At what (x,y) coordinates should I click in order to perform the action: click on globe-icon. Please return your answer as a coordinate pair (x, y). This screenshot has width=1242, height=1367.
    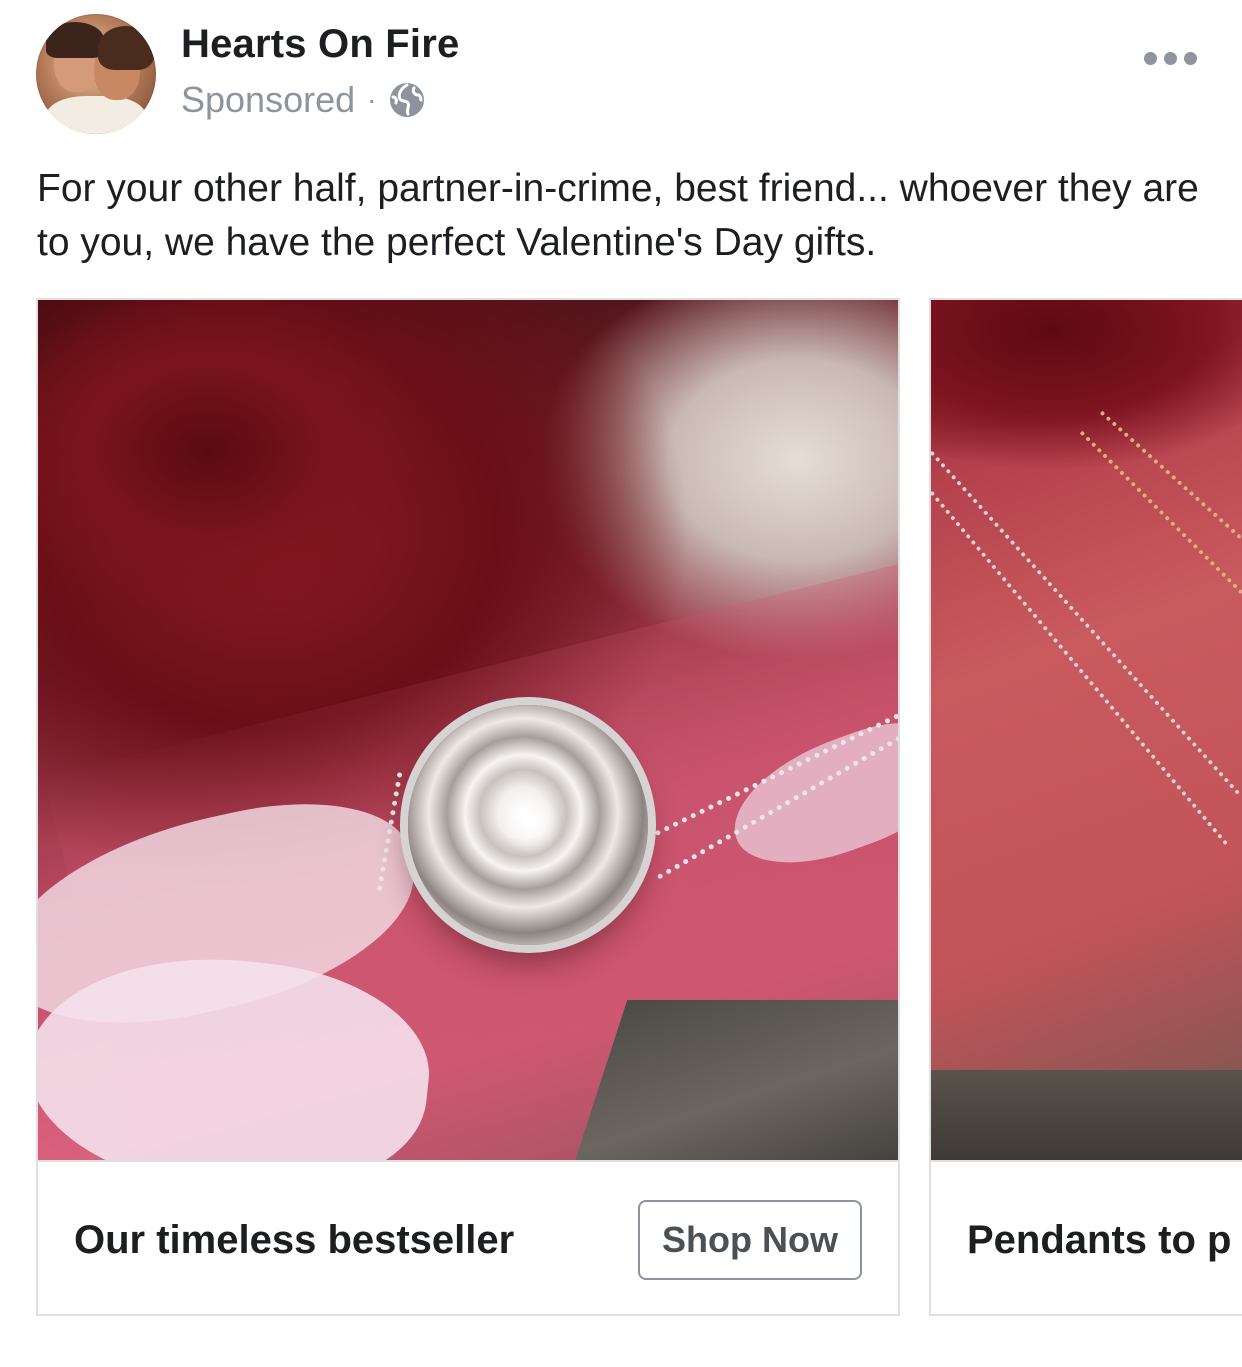
    Looking at the image, I should click on (407, 100).